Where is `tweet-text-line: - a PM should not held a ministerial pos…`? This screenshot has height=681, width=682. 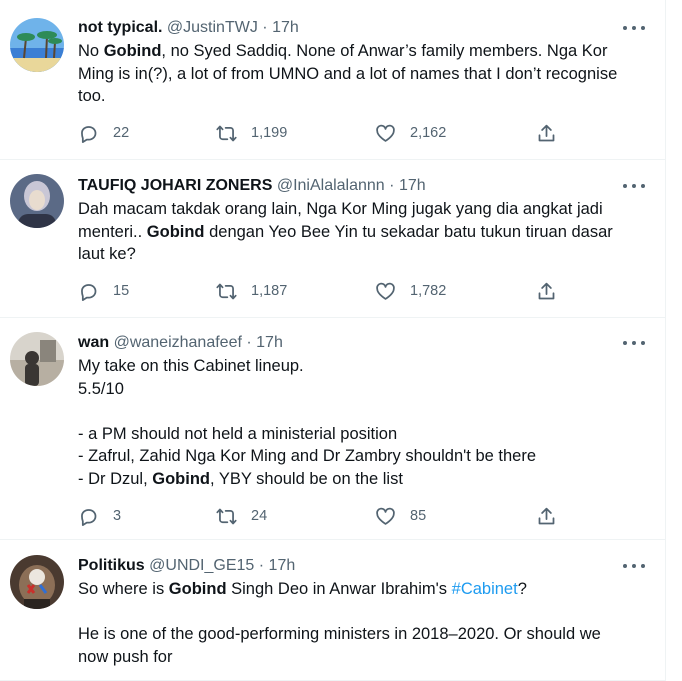
tweet-text-line: - a PM should not held a ministerial pos… is located at coordinates (363, 434).